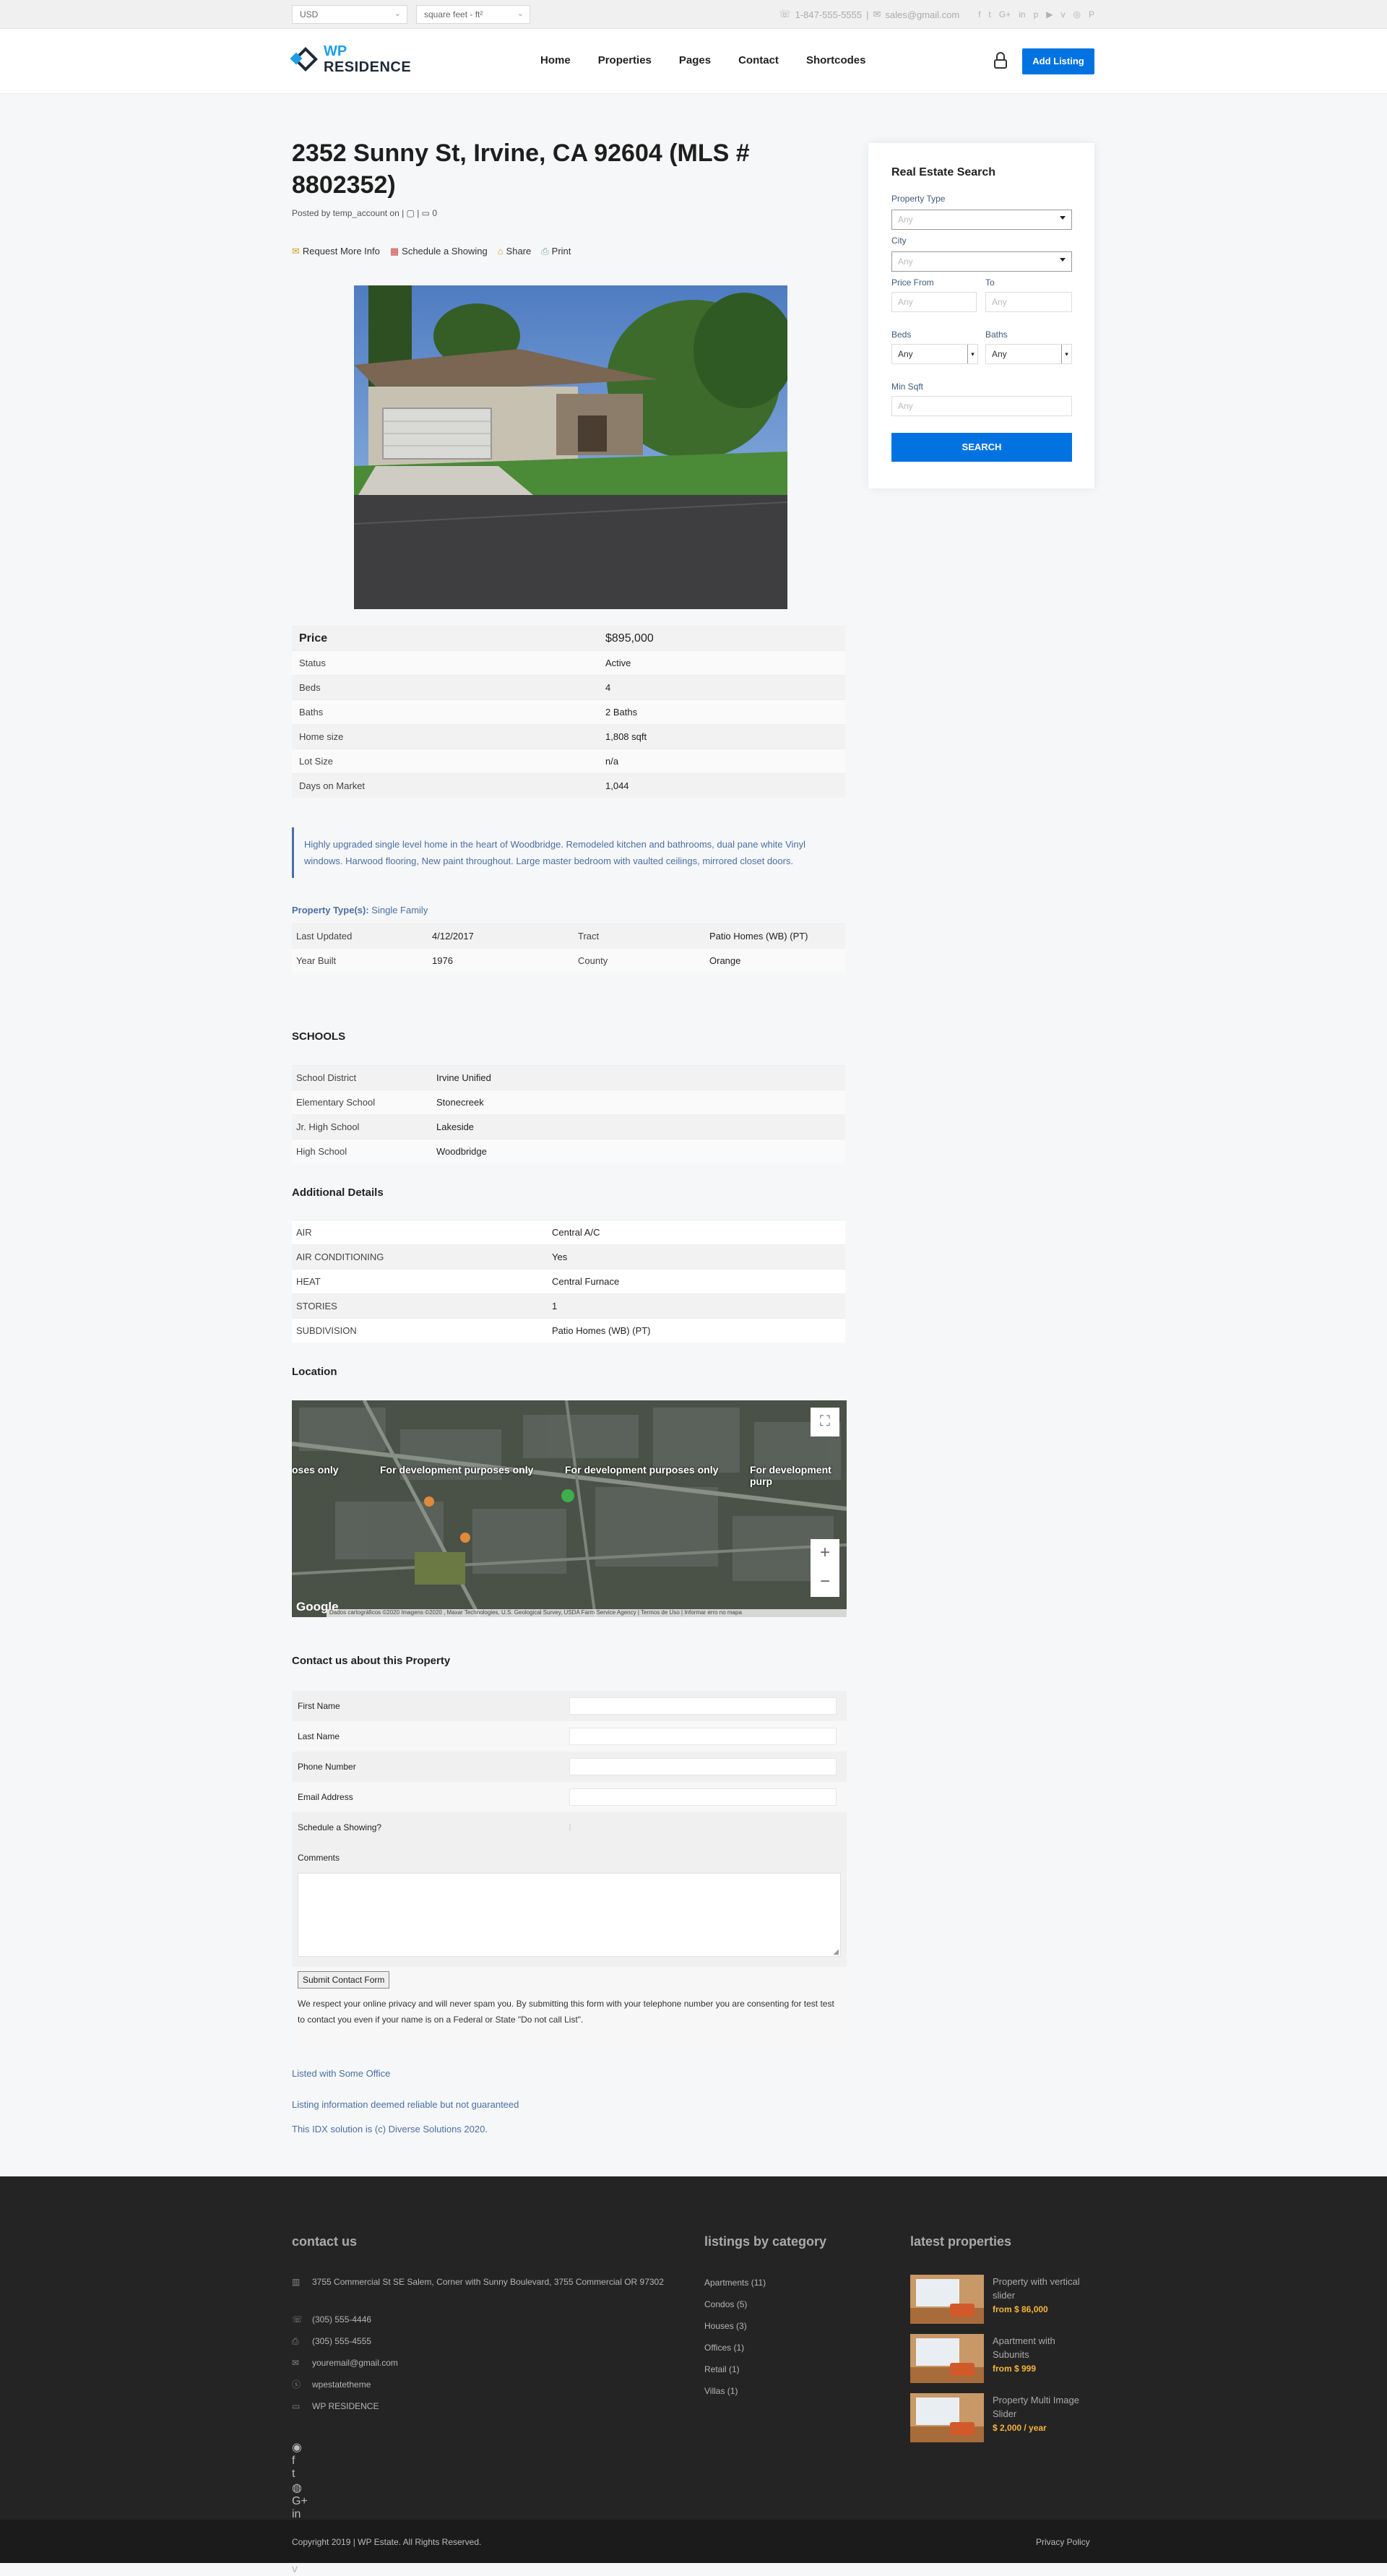 This screenshot has width=1387, height=2576. What do you see at coordinates (825, 1553) in the screenshot?
I see `zoom-in-button: +` at bounding box center [825, 1553].